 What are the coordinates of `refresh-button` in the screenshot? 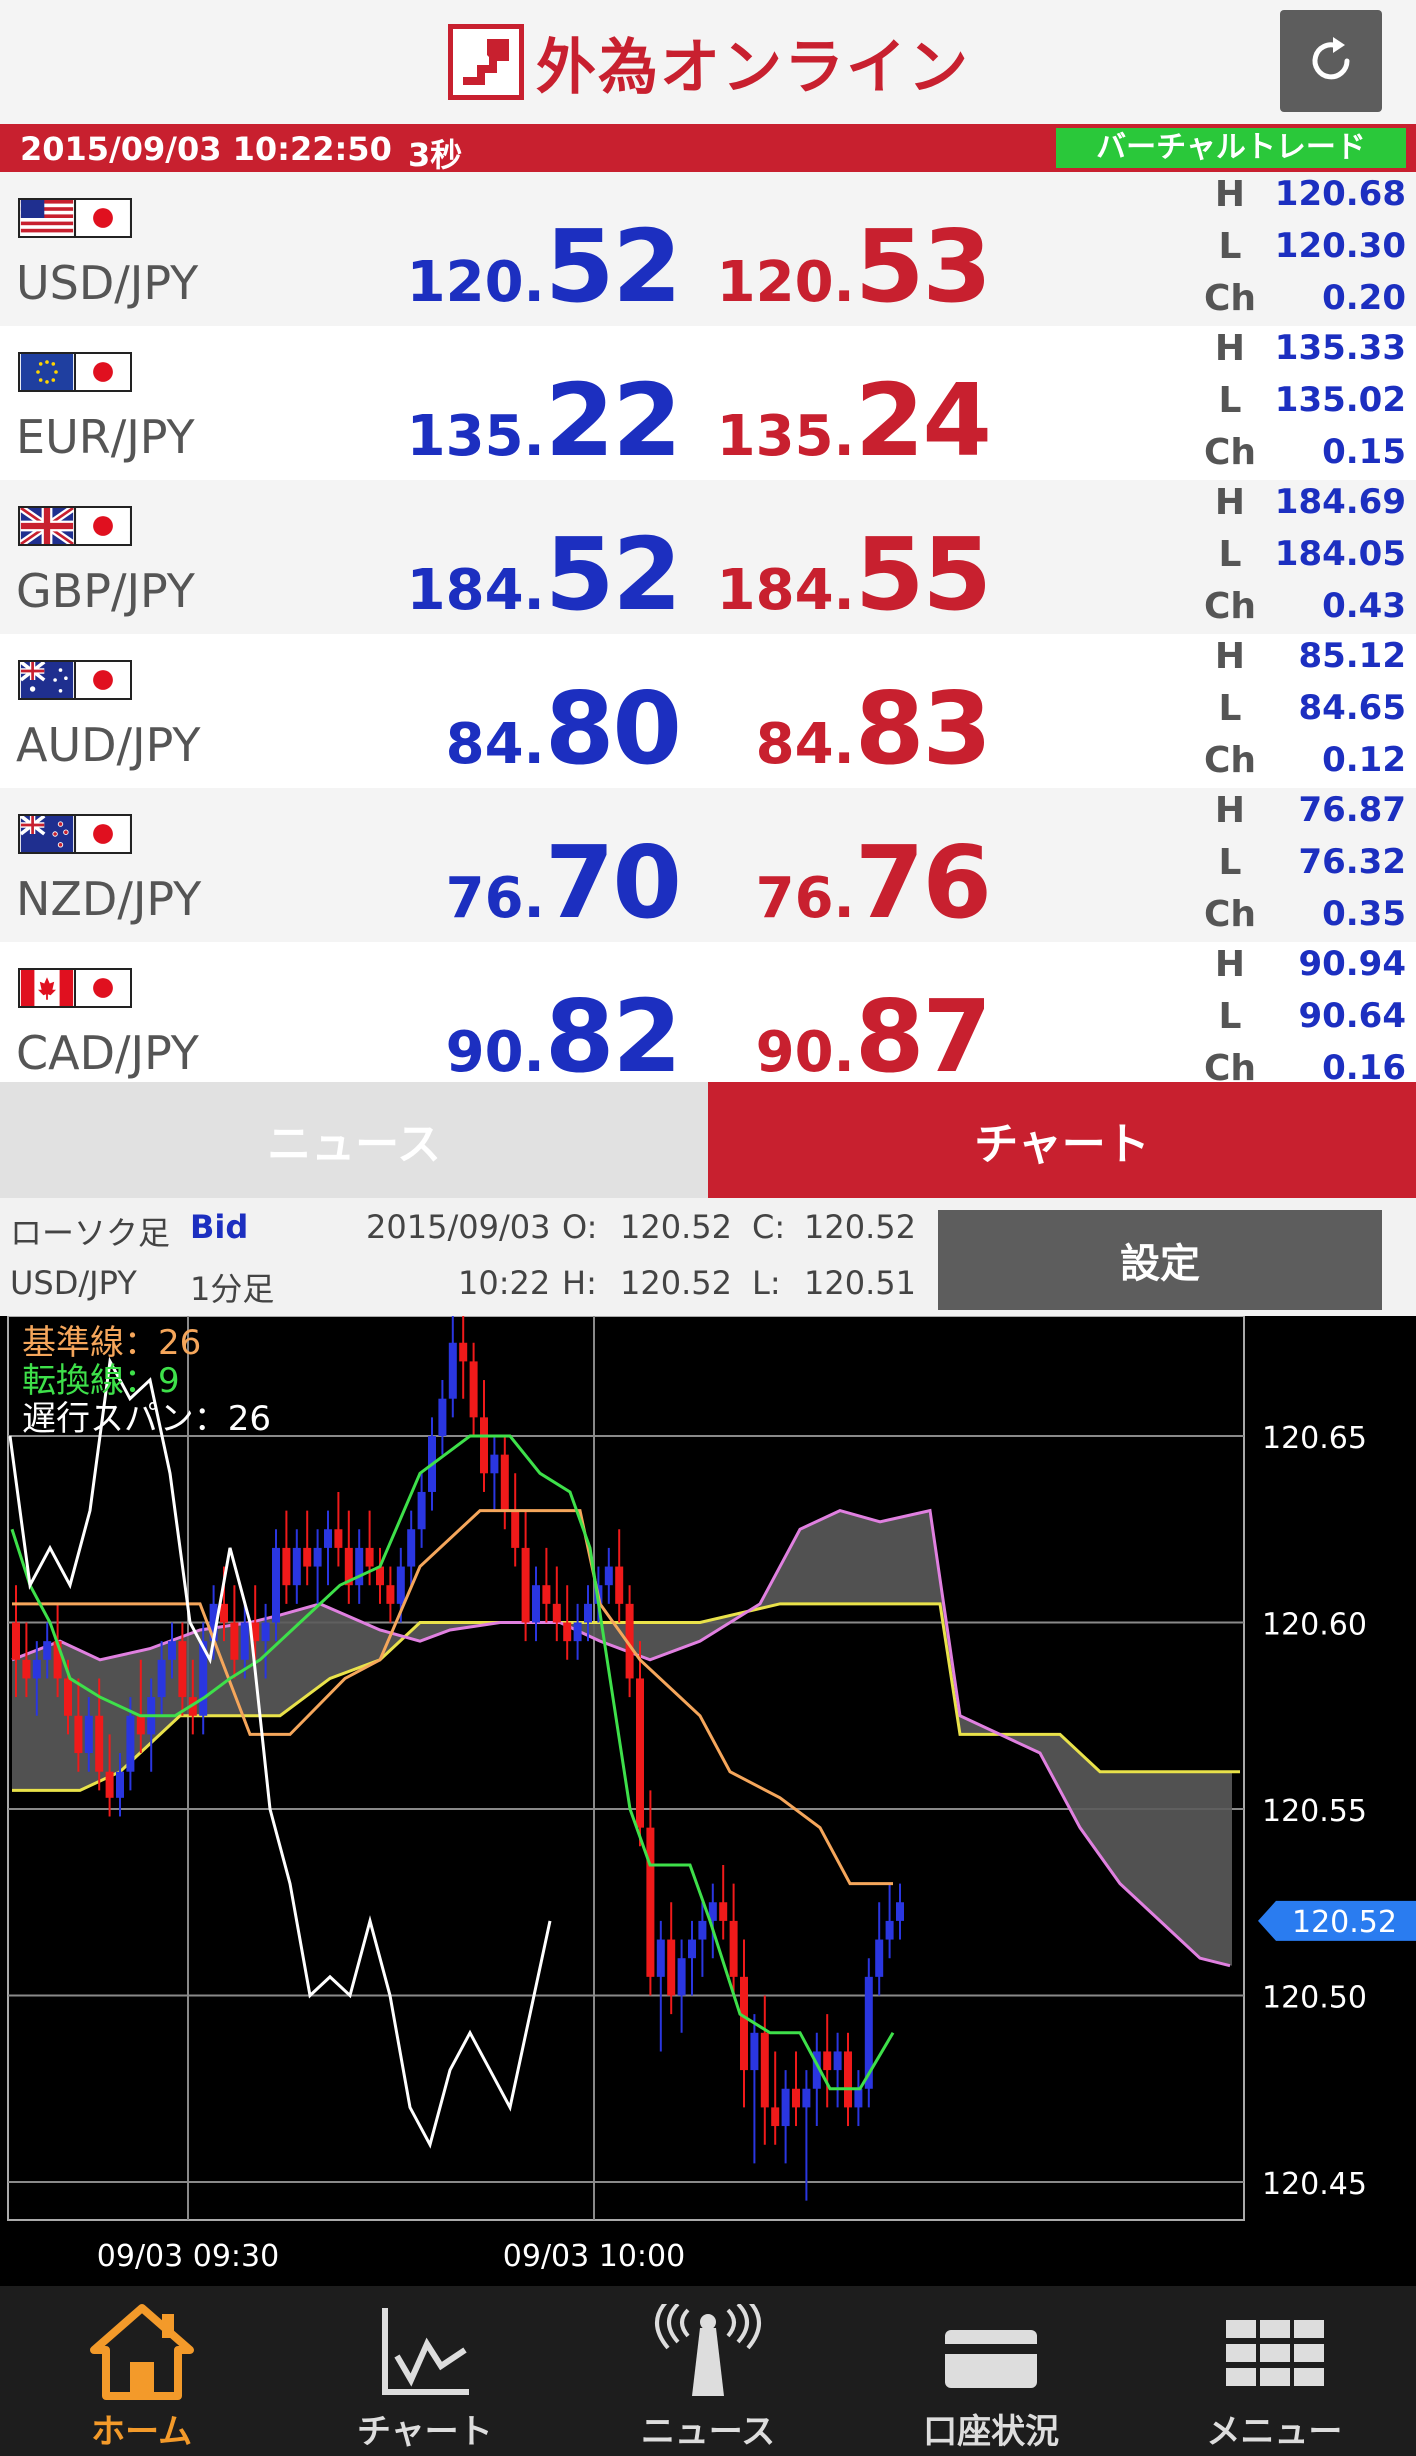 It's located at (1331, 61).